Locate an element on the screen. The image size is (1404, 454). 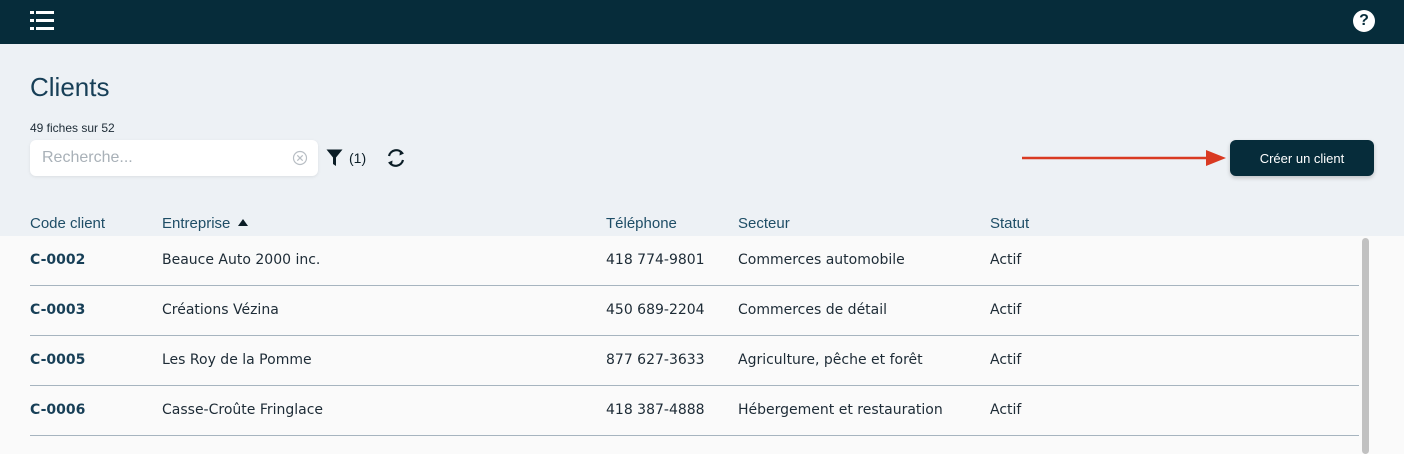
column-header-code: Code client is located at coordinates (67, 223).